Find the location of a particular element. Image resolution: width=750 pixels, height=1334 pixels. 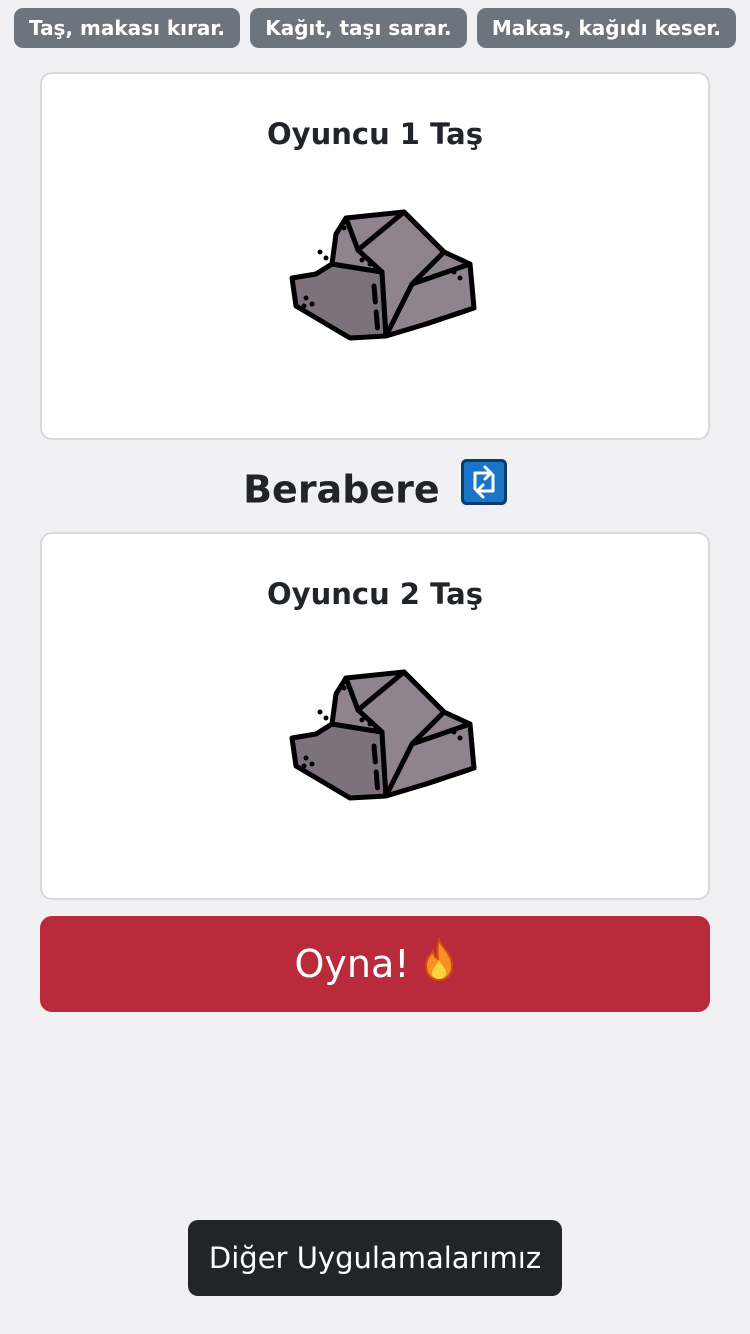

play-button: Oyna! is located at coordinates (375, 964).